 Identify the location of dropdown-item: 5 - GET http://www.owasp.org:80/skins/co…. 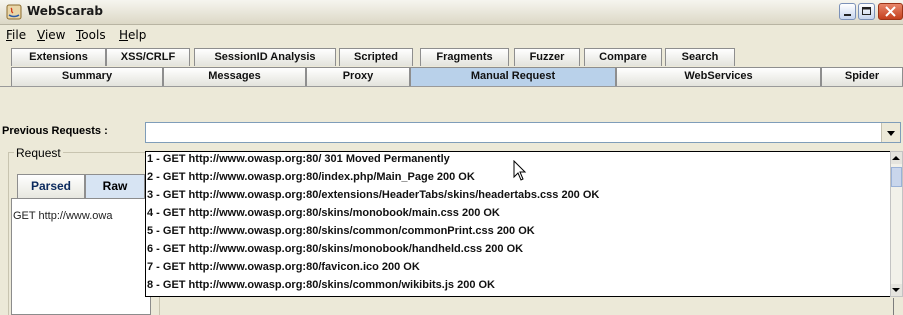
(341, 231).